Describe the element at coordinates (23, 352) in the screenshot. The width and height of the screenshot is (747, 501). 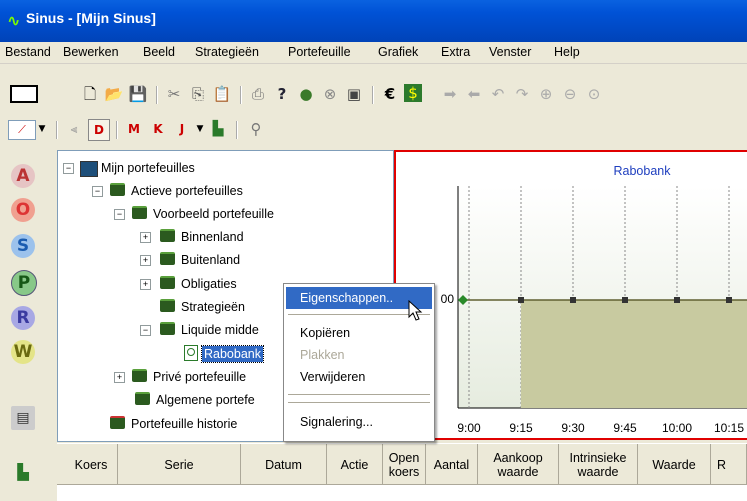
I see `strategy-w-icon: W` at that location.